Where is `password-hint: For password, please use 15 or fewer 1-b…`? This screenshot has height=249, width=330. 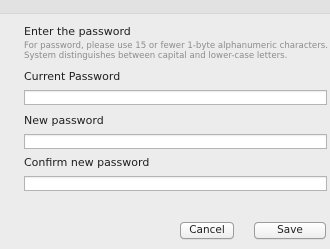
password-hint: For password, please use 15 or fewer 1-b… is located at coordinates (176, 51).